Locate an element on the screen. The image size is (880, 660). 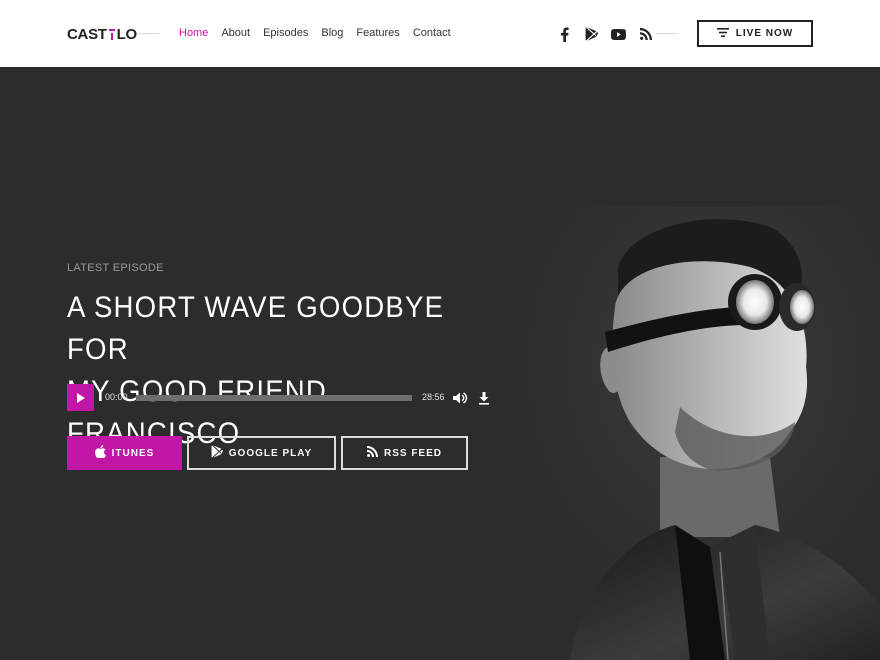
play-icon is located at coordinates (80, 397).